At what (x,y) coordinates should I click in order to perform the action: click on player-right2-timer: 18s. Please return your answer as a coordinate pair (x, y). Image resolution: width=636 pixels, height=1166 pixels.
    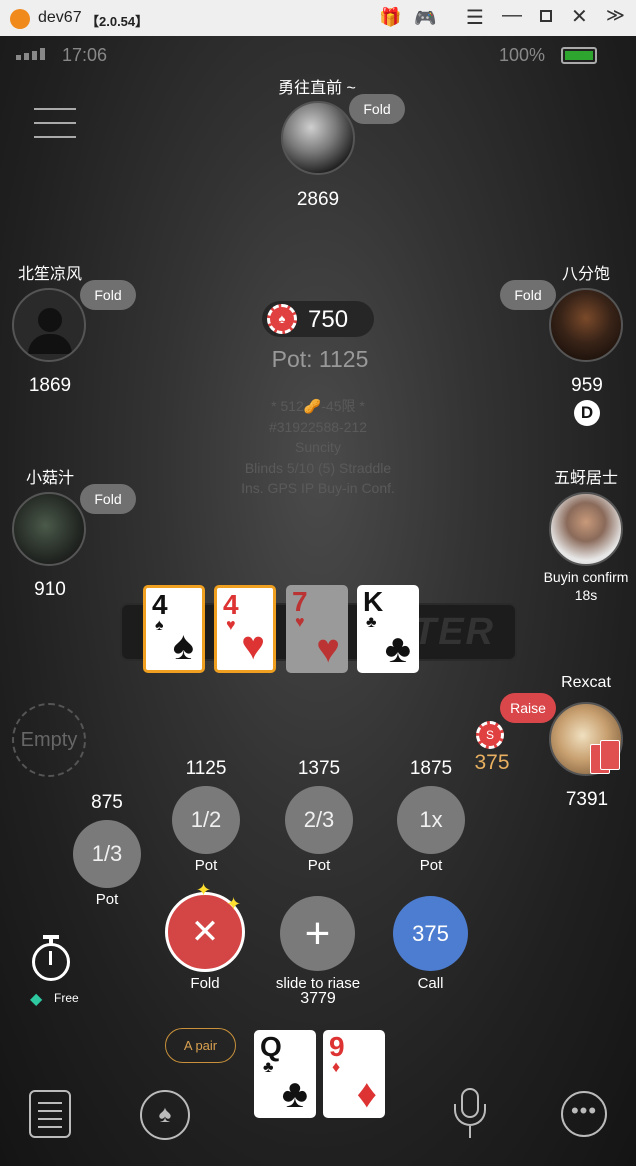
    Looking at the image, I should click on (586, 595).